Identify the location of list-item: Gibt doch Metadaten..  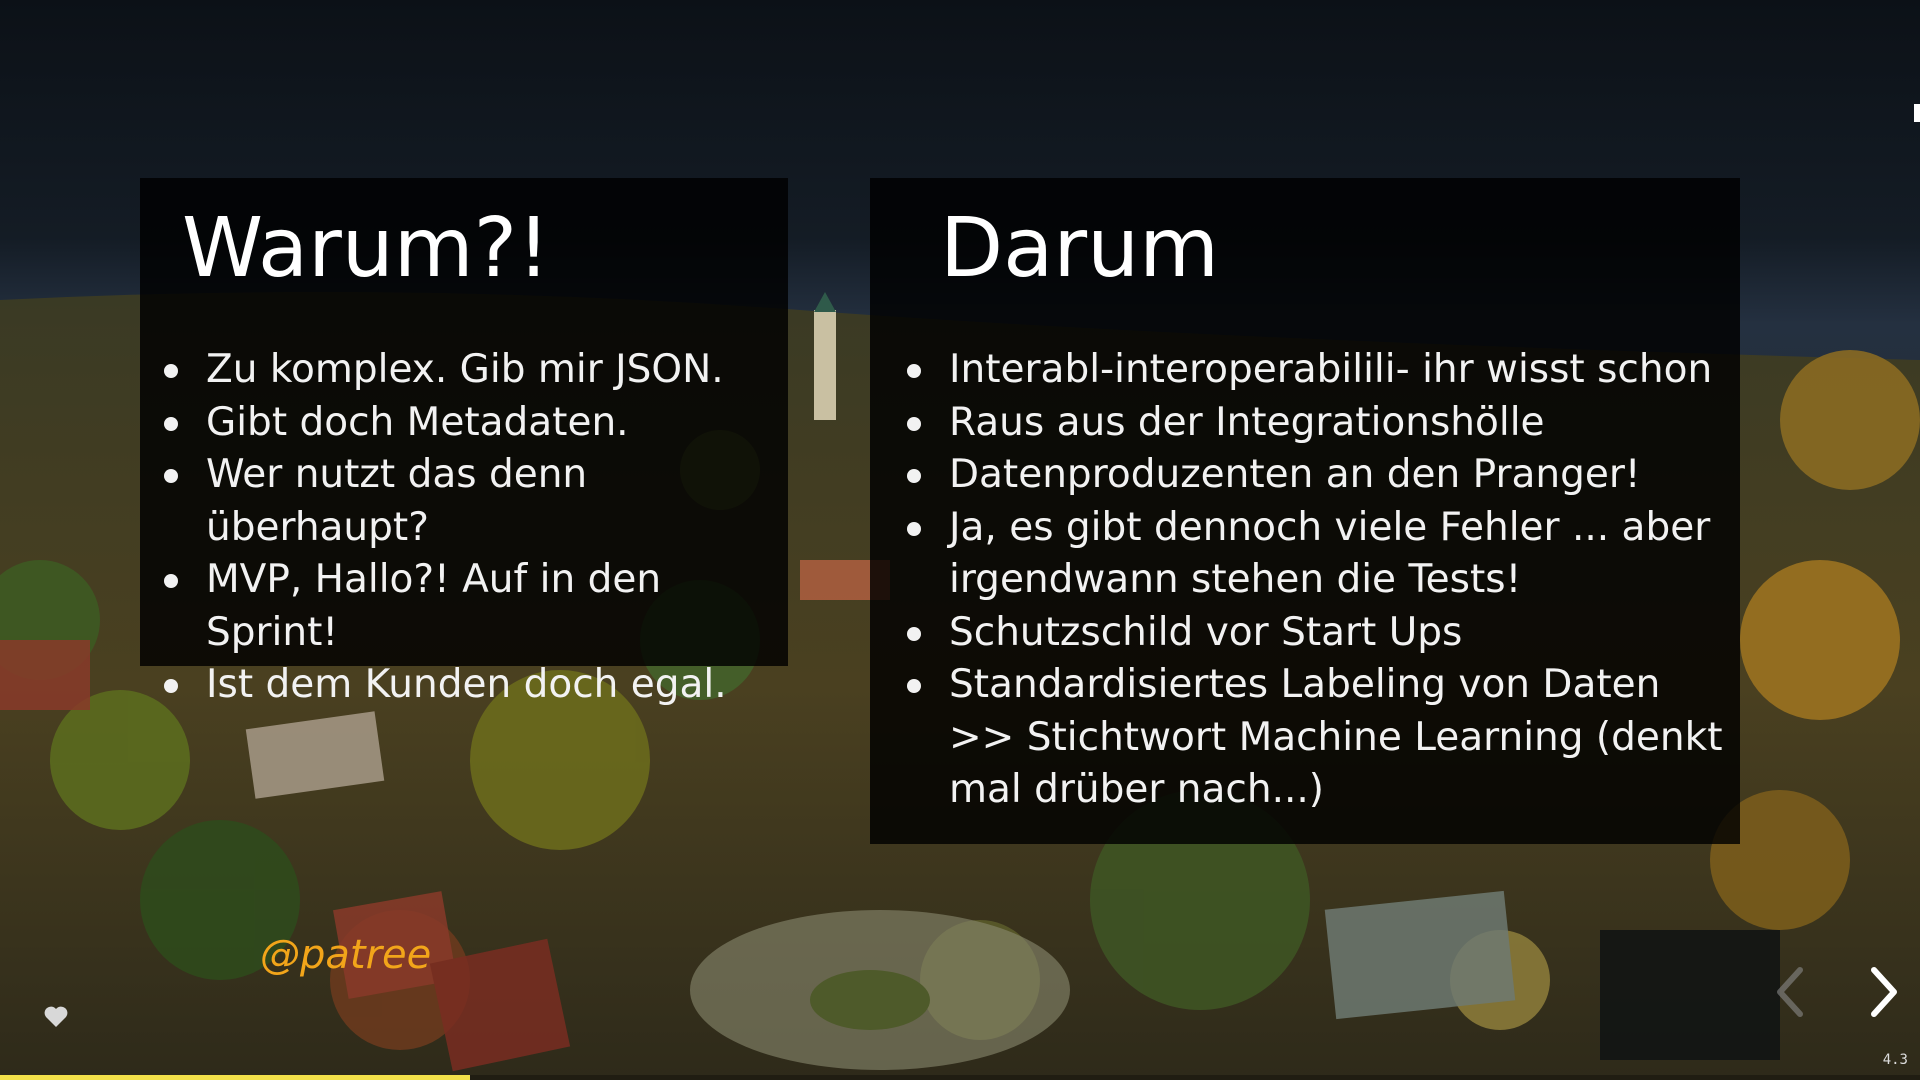
(470, 423).